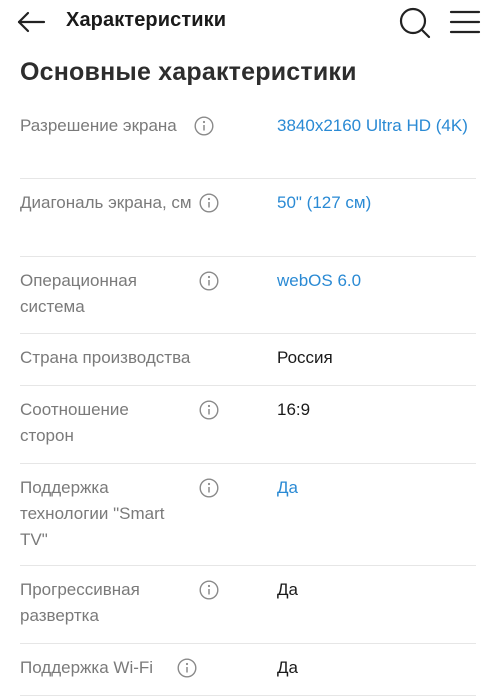 Image resolution: width=496 pixels, height=699 pixels. What do you see at coordinates (248, 295) in the screenshot?
I see `spec-row-os: Операционная система webOS 6.0` at bounding box center [248, 295].